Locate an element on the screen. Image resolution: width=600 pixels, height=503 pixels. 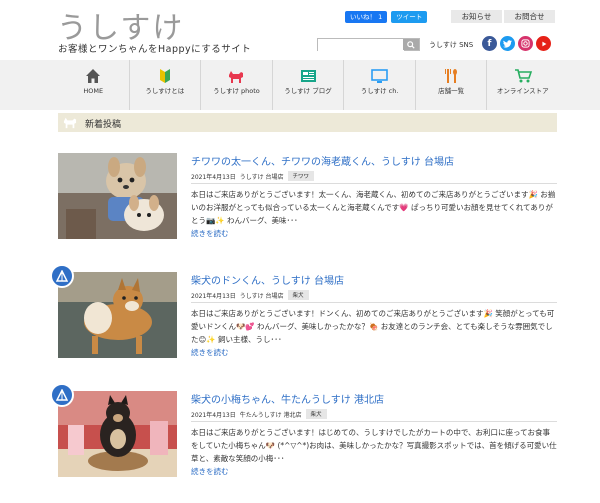
youtube-icon is located at coordinates (543, 43).